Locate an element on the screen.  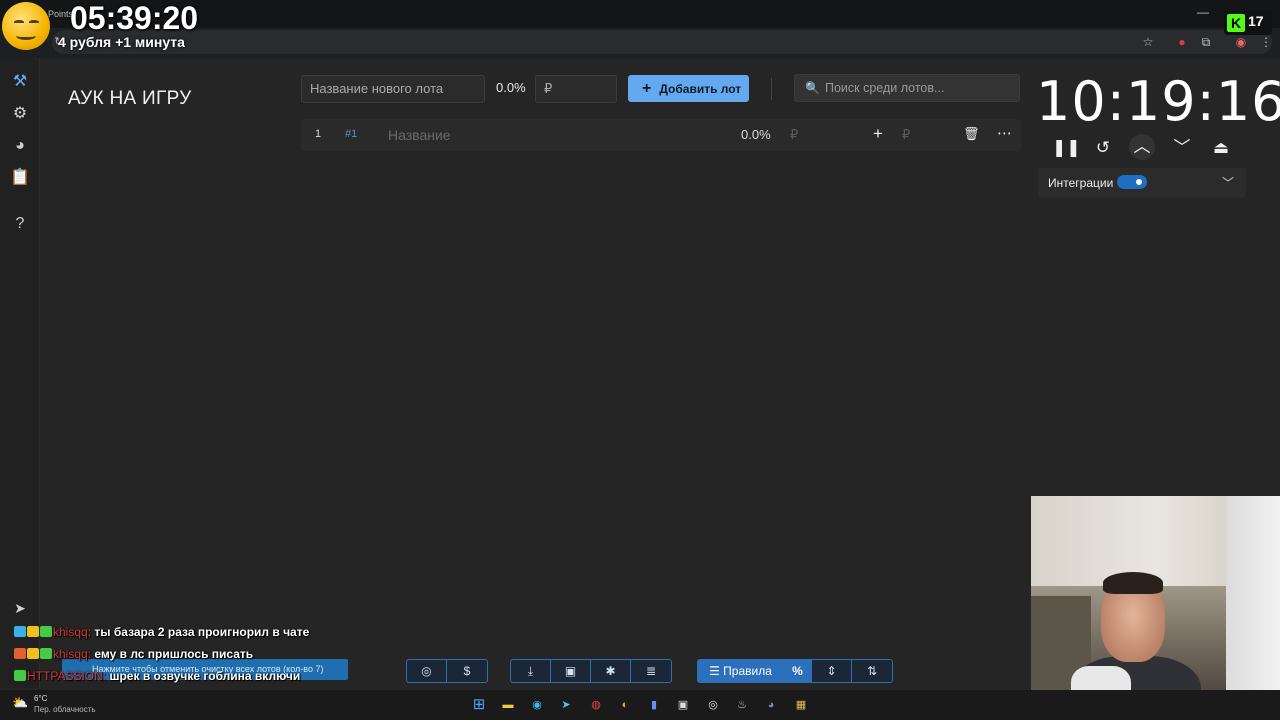
chevron-down-icon: ﹀ is located at coordinates (1228, 182).